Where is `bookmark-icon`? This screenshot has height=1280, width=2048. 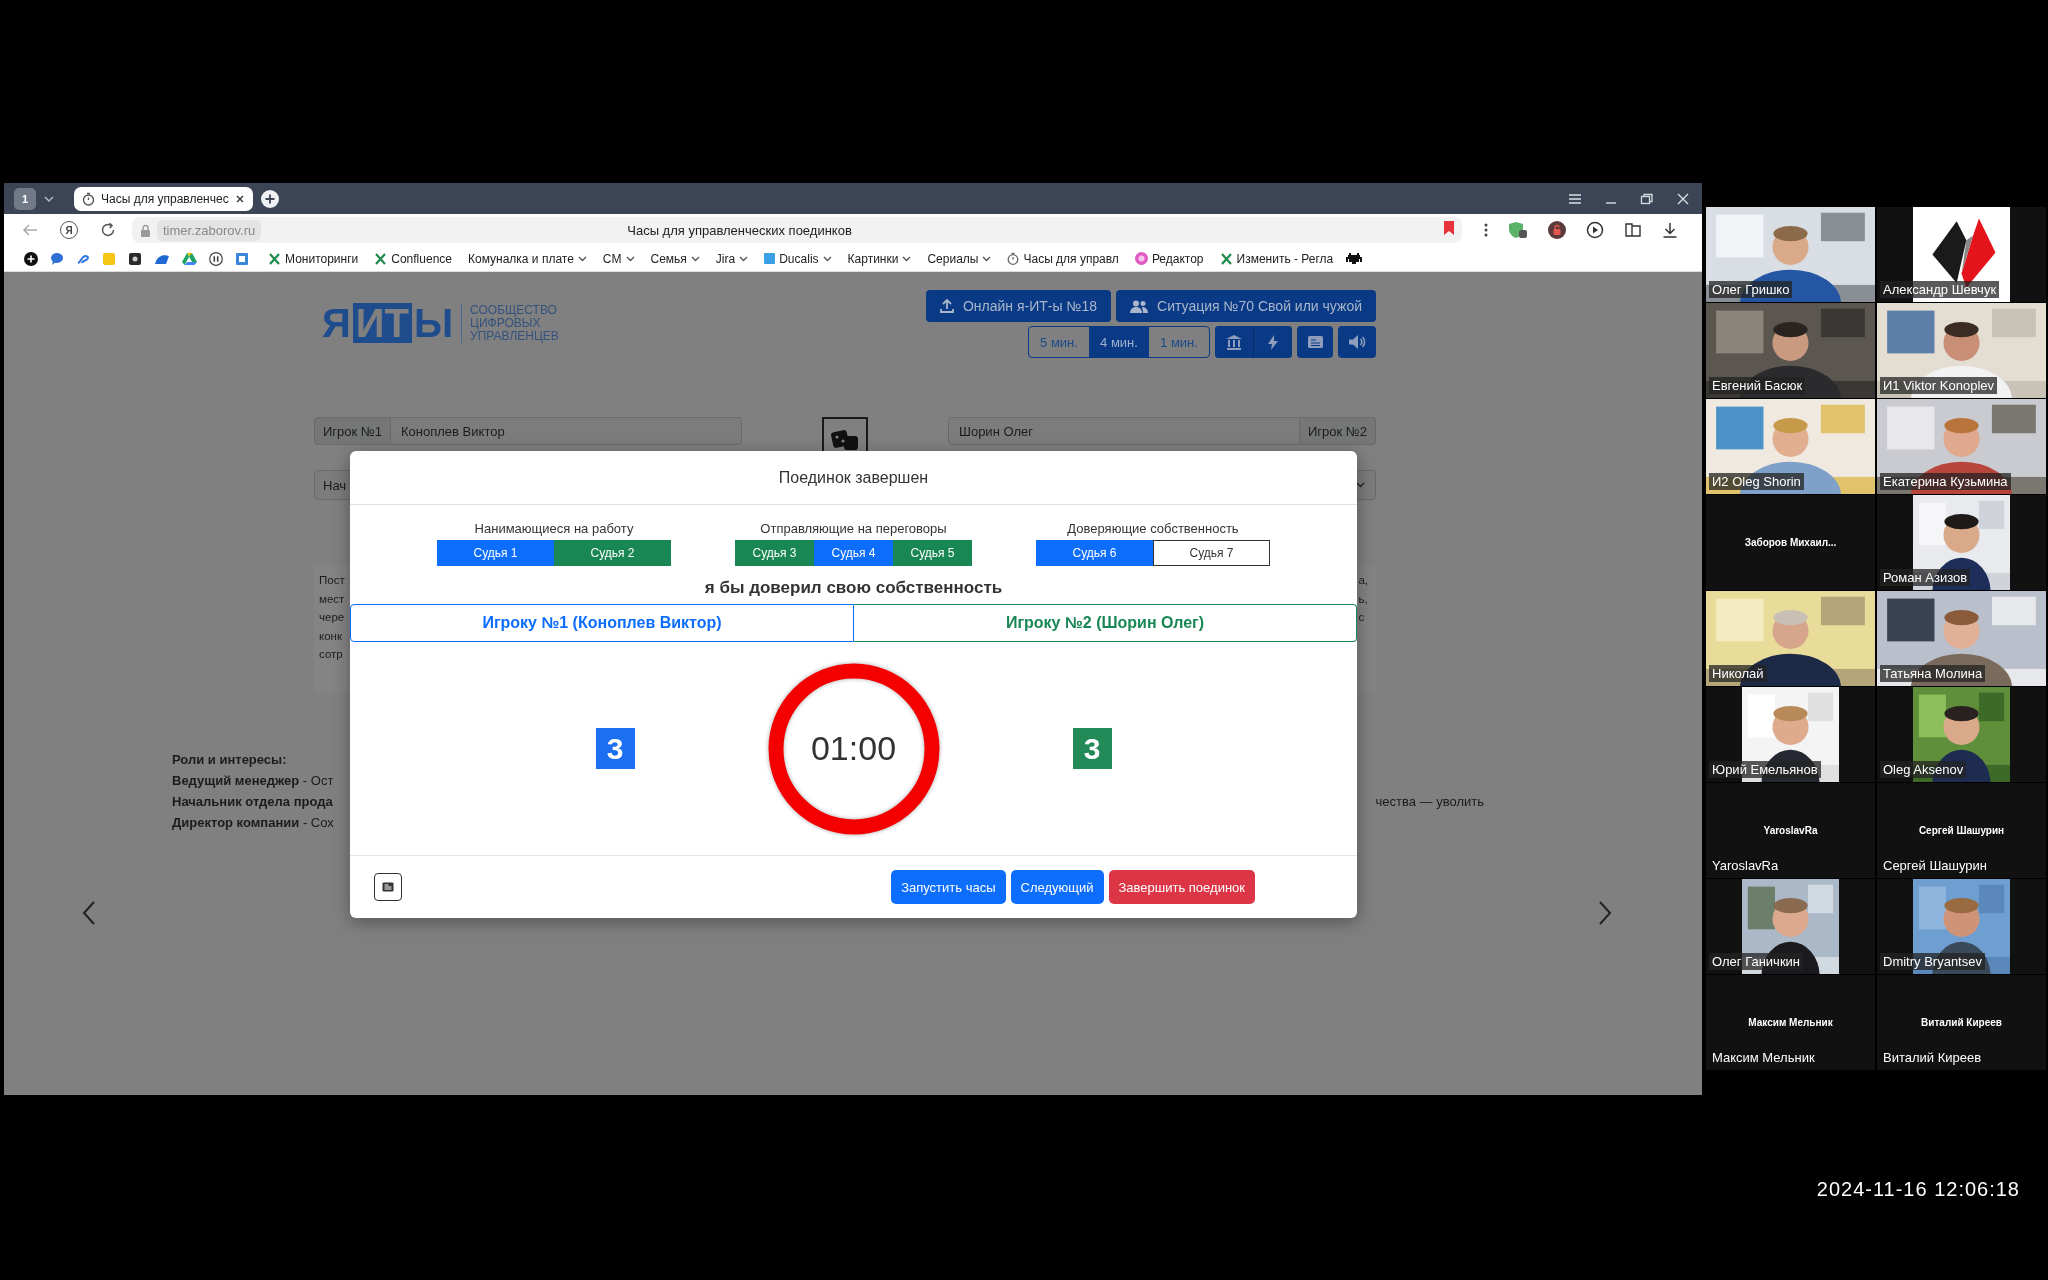 bookmark-icon is located at coordinates (1449, 228).